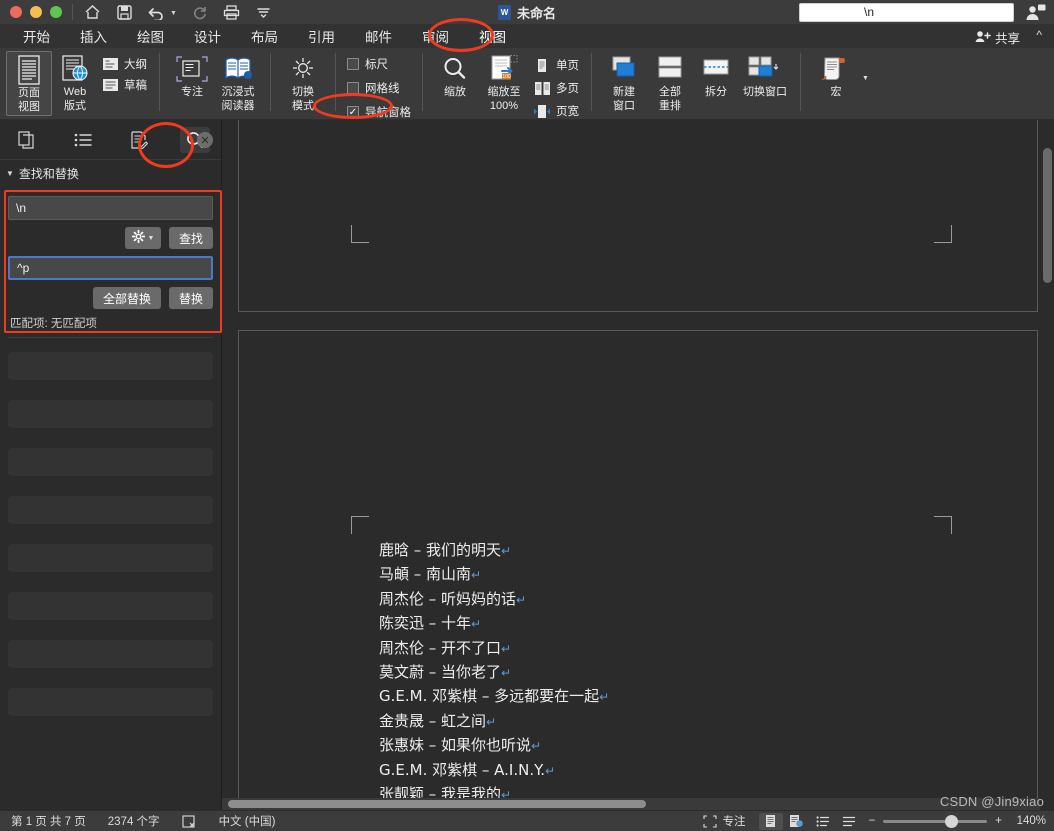 The height and width of the screenshot is (831, 1054). Describe the element at coordinates (504, 12) in the screenshot. I see `word-app-icon: W` at that location.